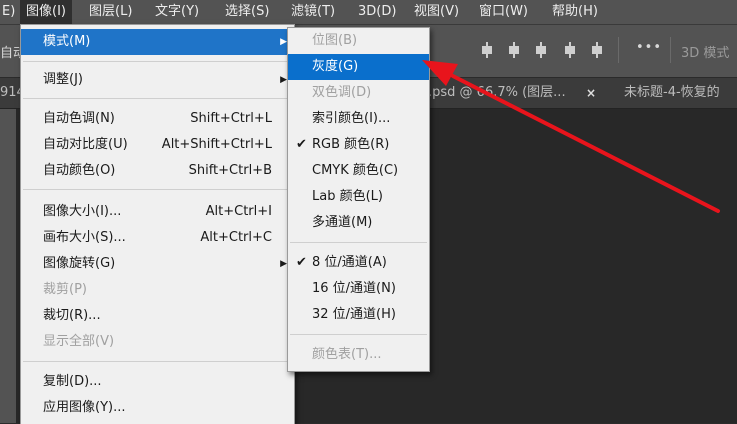 The width and height of the screenshot is (737, 424). Describe the element at coordinates (649, 47) in the screenshot. I see `more-options-button: •••` at that location.